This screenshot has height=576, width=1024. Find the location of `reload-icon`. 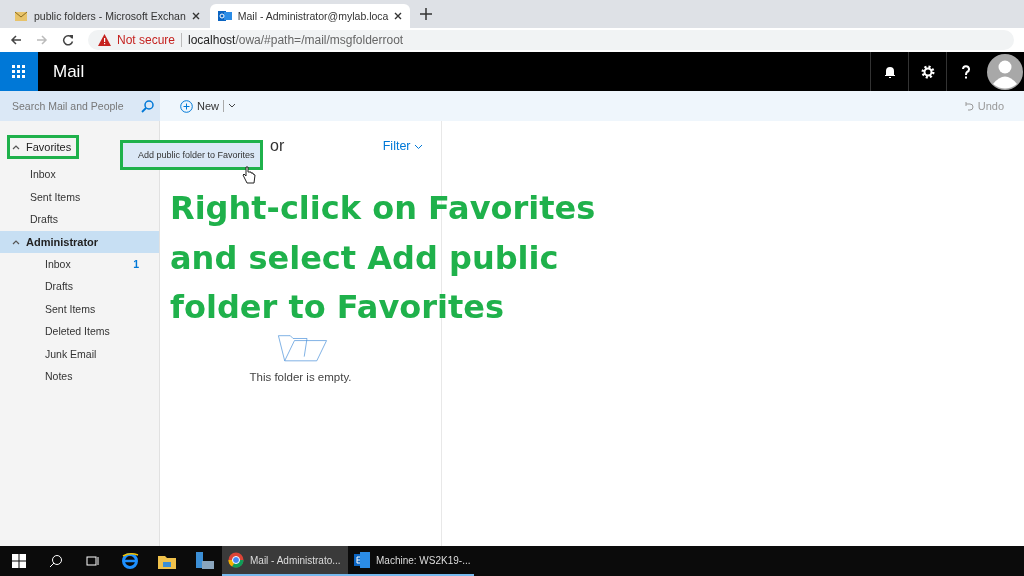

reload-icon is located at coordinates (68, 40).